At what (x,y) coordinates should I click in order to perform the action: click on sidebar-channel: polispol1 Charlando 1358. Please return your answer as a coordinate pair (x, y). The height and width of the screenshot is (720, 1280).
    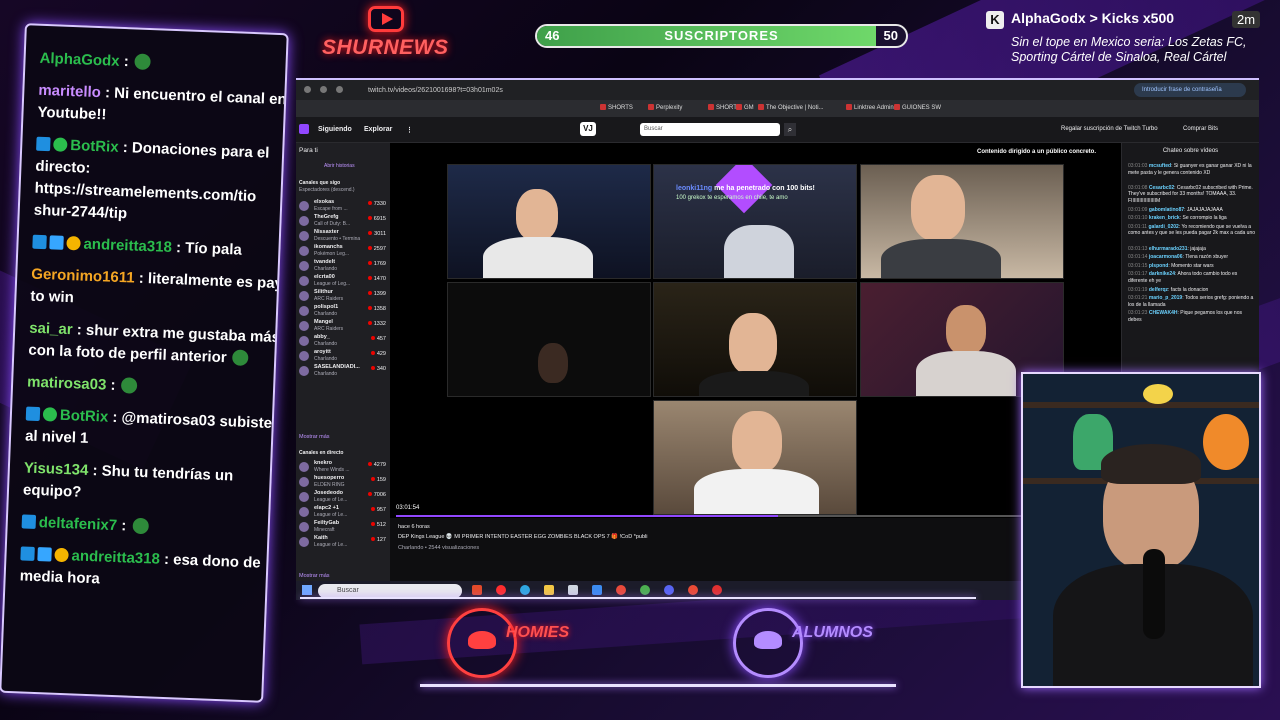
    Looking at the image, I should click on (343, 311).